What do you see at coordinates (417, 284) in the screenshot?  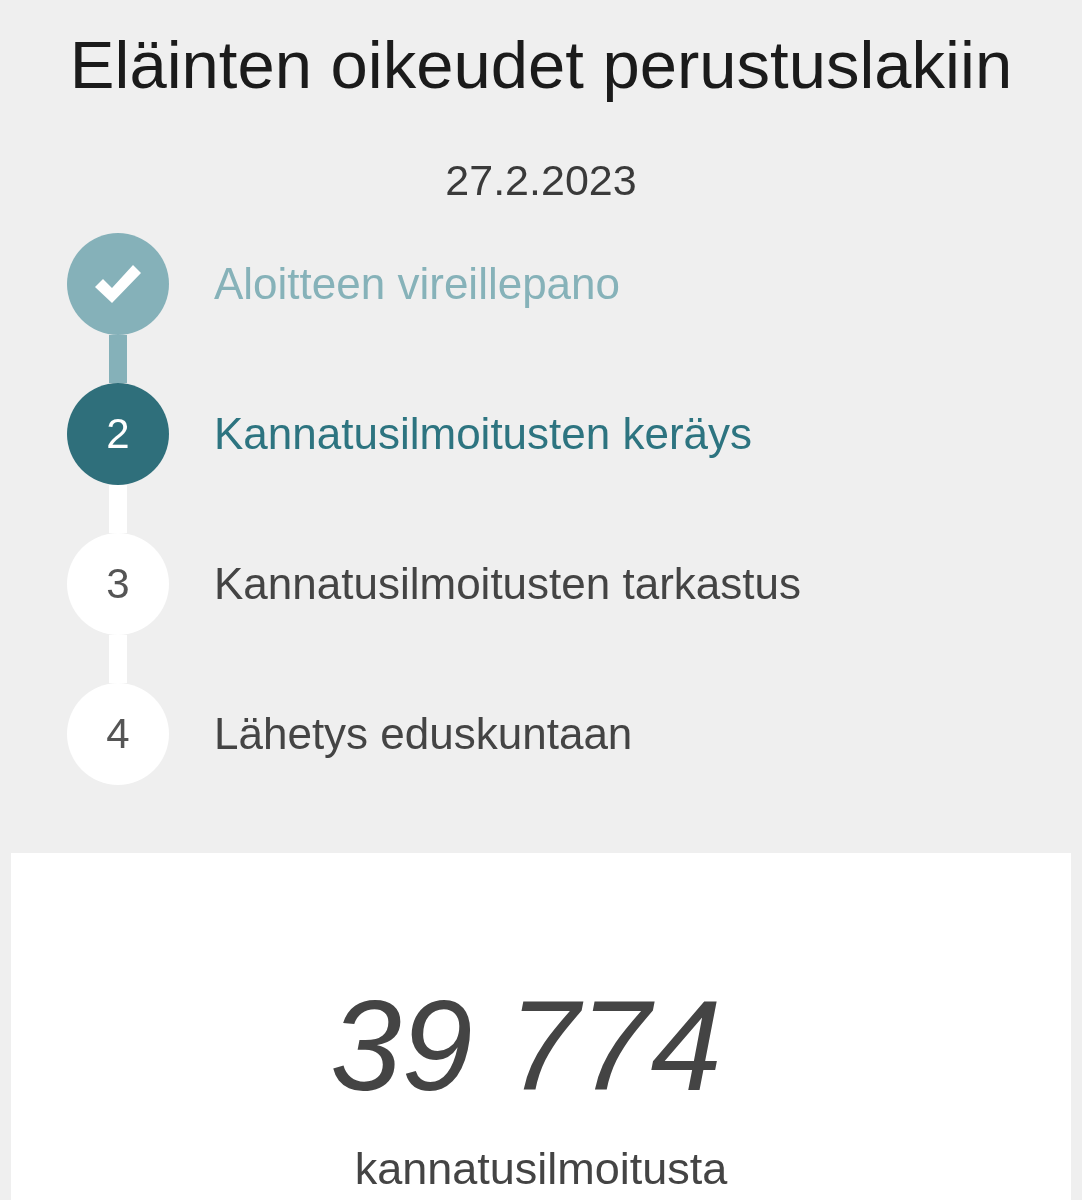 I see `step-label: Aloitteen vireillepano` at bounding box center [417, 284].